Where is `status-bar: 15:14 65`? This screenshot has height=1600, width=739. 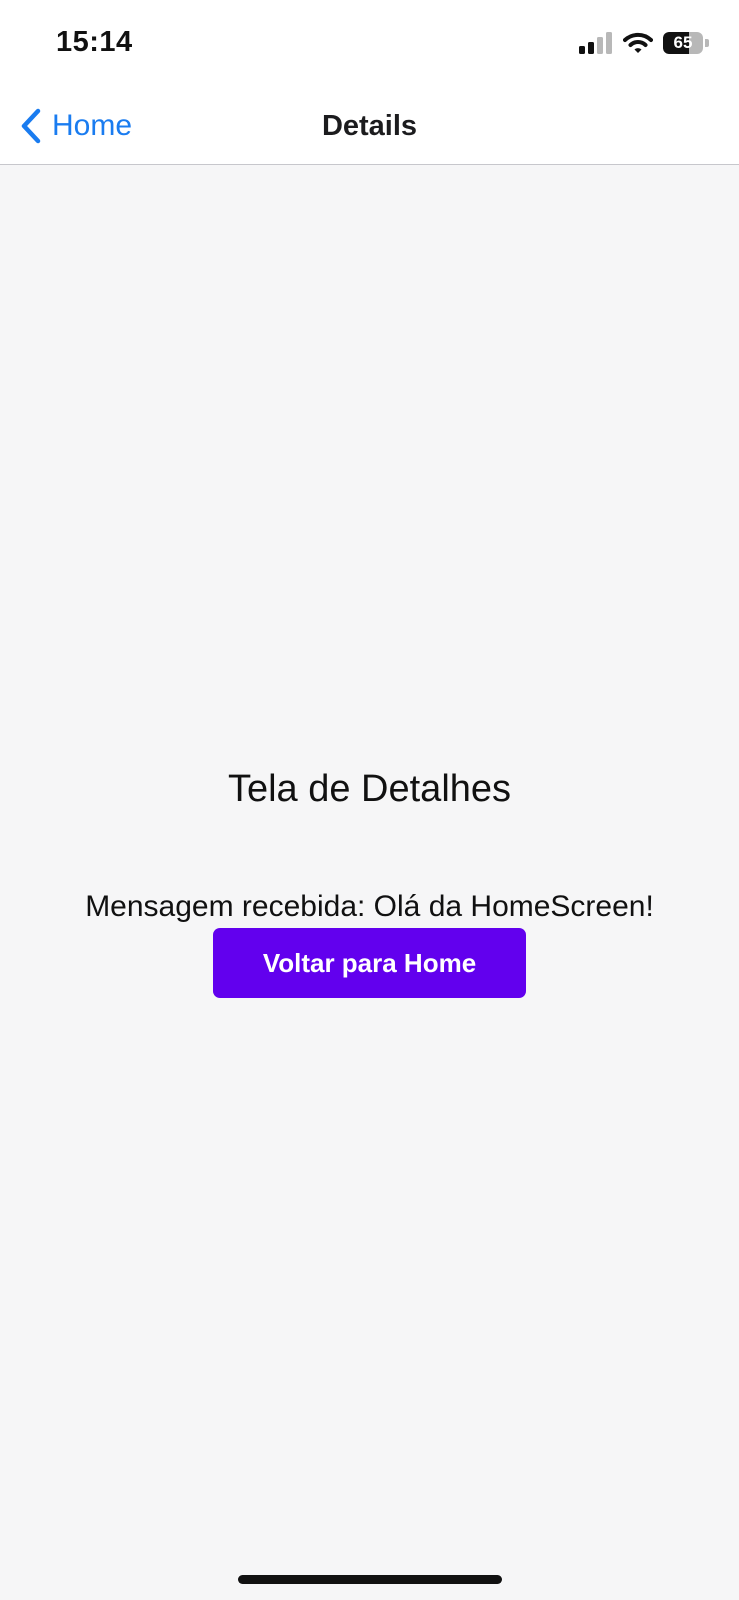
status-bar: 15:14 65 is located at coordinates (369, 44).